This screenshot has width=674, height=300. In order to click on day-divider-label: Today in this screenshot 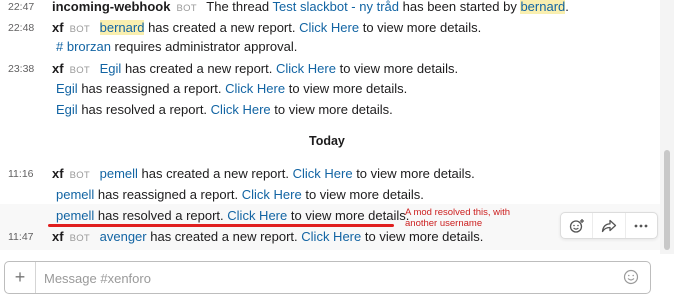, I will do `click(327, 141)`.